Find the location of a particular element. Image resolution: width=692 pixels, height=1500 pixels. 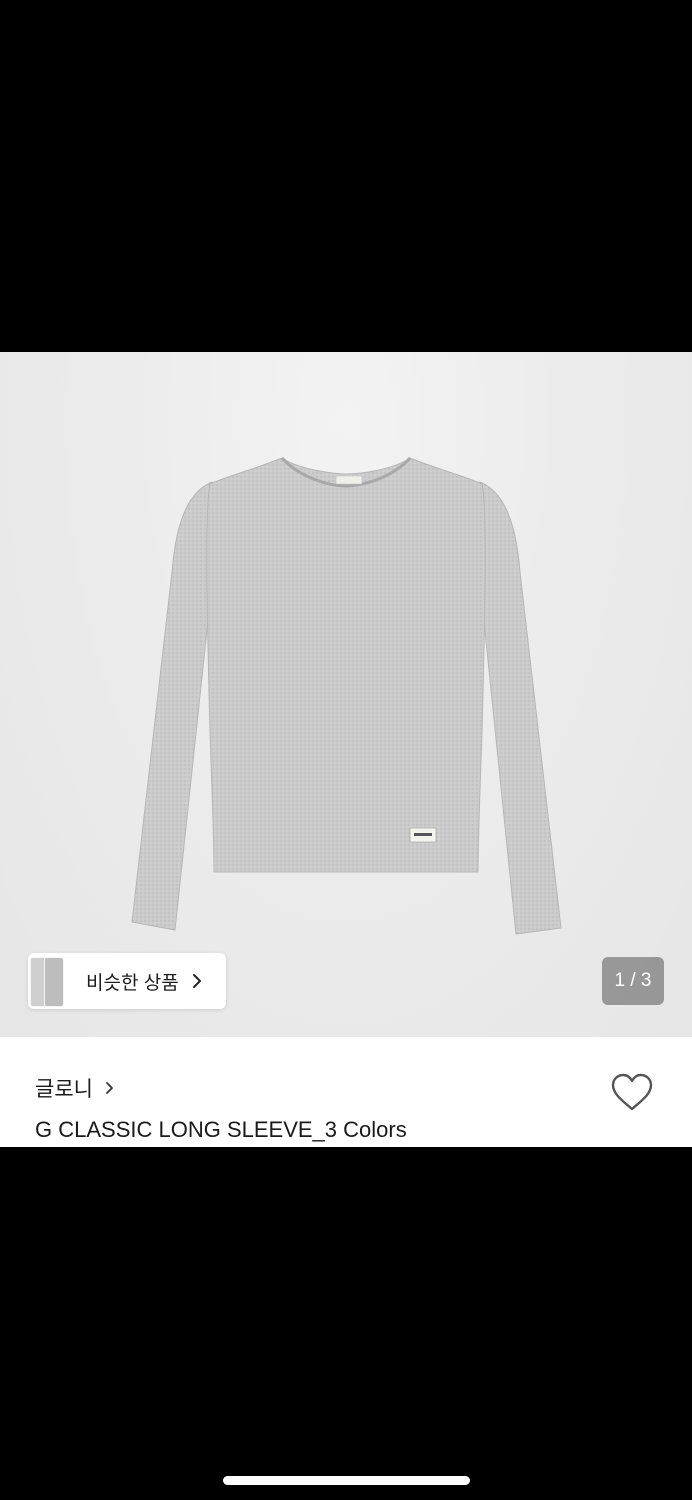

home-indicator is located at coordinates (346, 1480).